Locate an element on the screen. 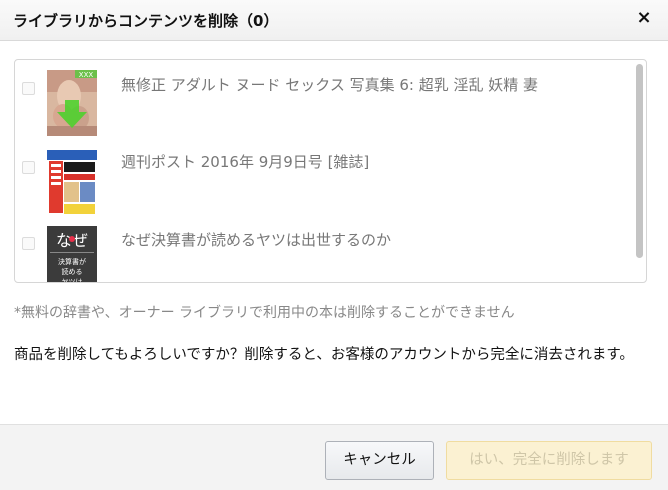 The image size is (668, 490). svg-text: 決算書が is located at coordinates (72, 261).